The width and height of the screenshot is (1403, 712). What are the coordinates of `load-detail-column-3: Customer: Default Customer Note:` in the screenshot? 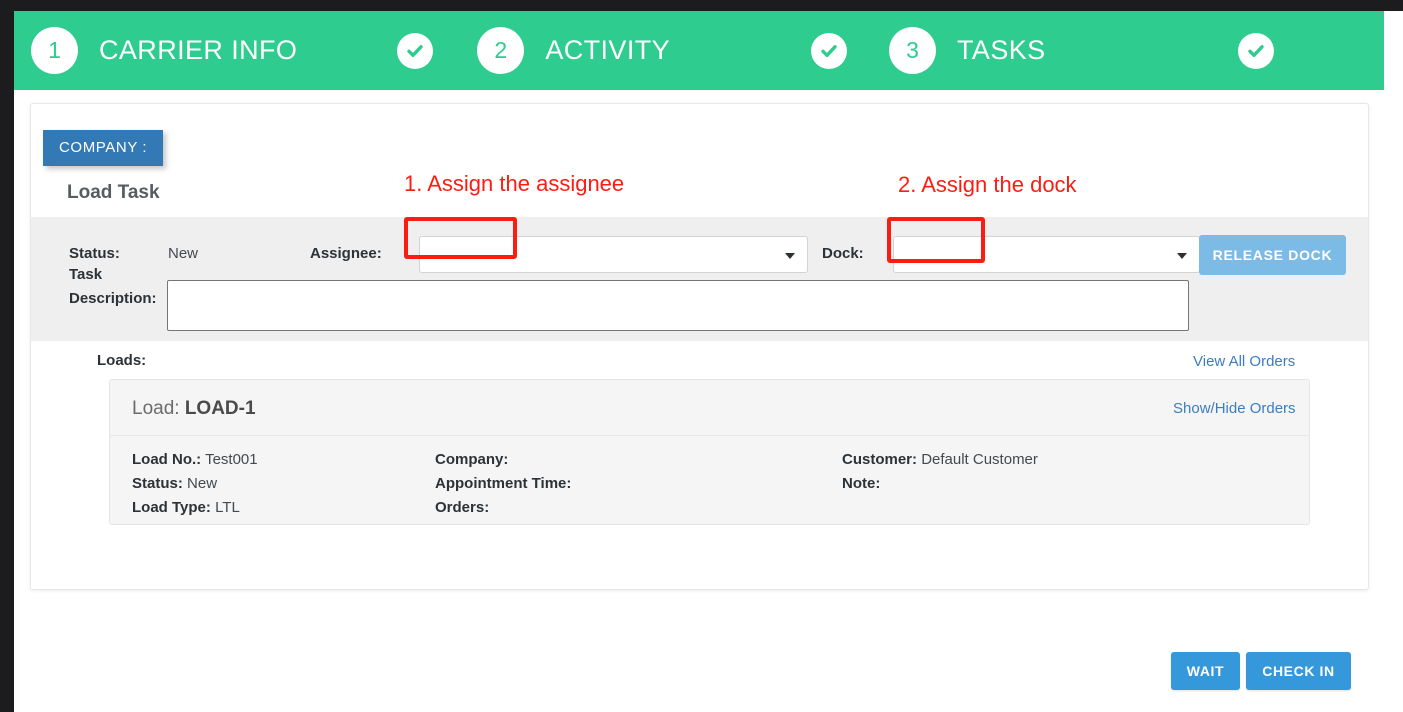 It's located at (940, 472).